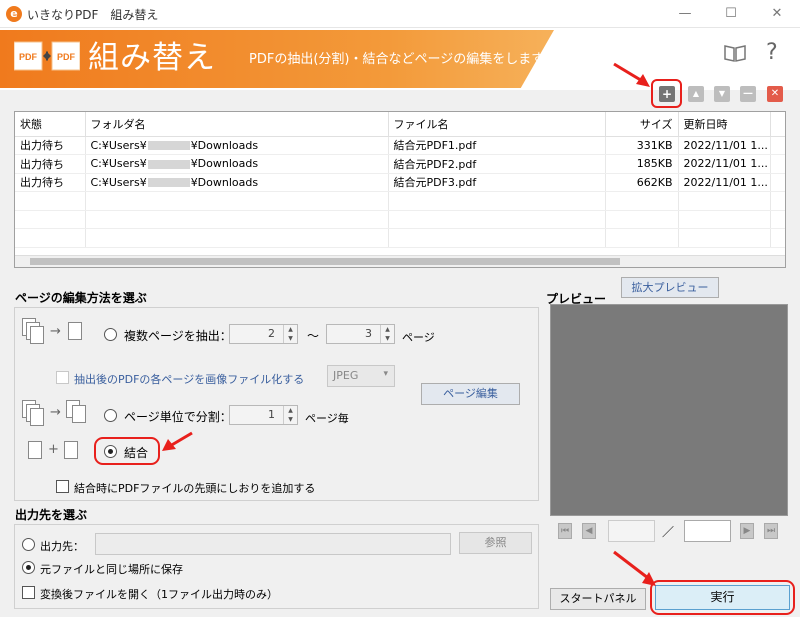 Image resolution: width=800 pixels, height=617 pixels. I want to click on merge-label: 結合, so click(136, 453).